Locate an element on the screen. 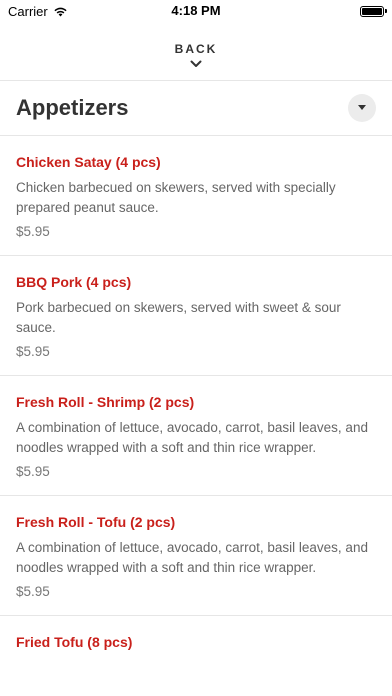 The width and height of the screenshot is (392, 696). section-dropdown-button is located at coordinates (362, 108).